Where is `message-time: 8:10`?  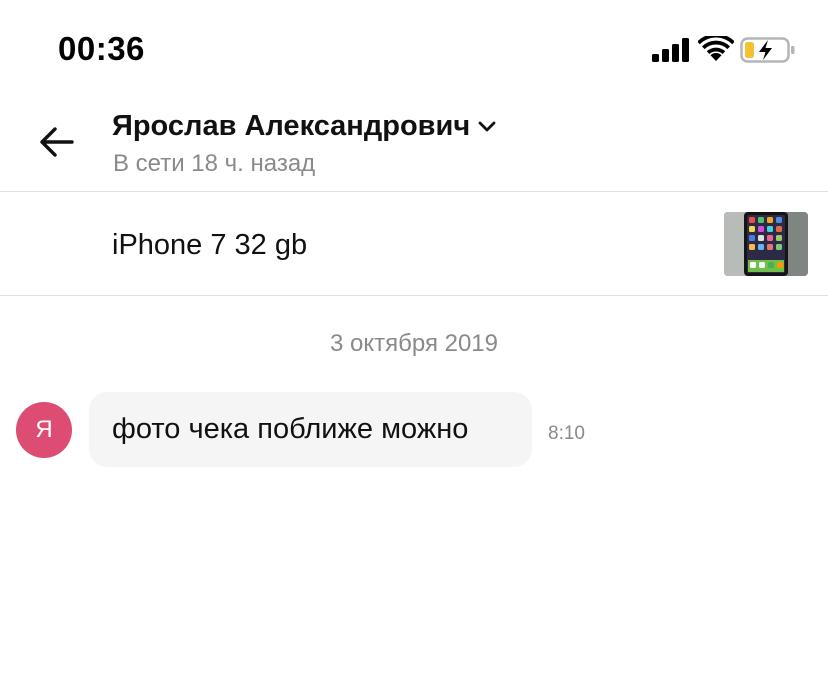
message-time: 8:10 is located at coordinates (566, 433).